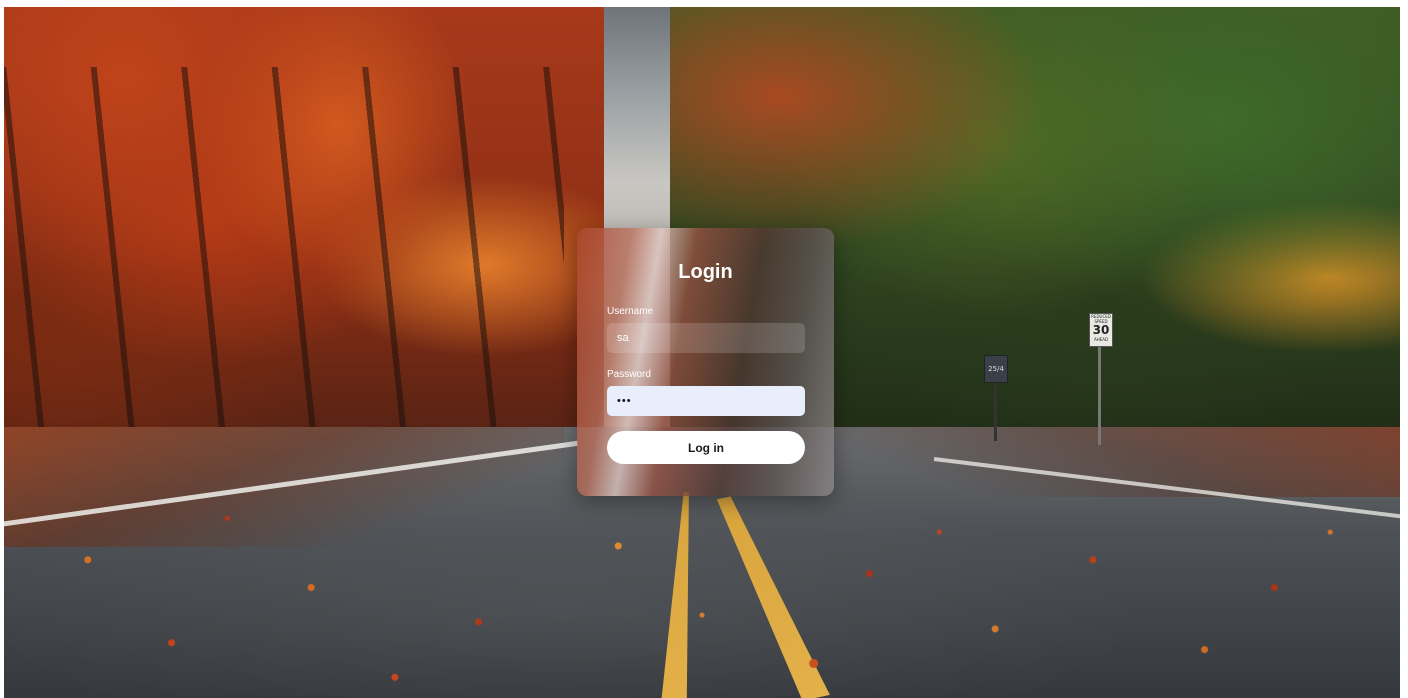 The image size is (1408, 698). What do you see at coordinates (996, 369) in the screenshot?
I see `road-sign-small: 25/4` at bounding box center [996, 369].